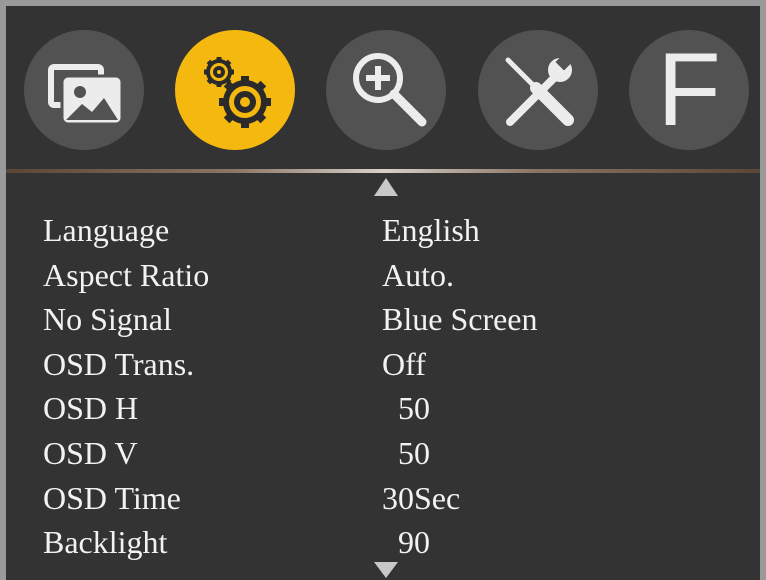  I want to click on screwdriver-wrench-icon, so click(539, 89).